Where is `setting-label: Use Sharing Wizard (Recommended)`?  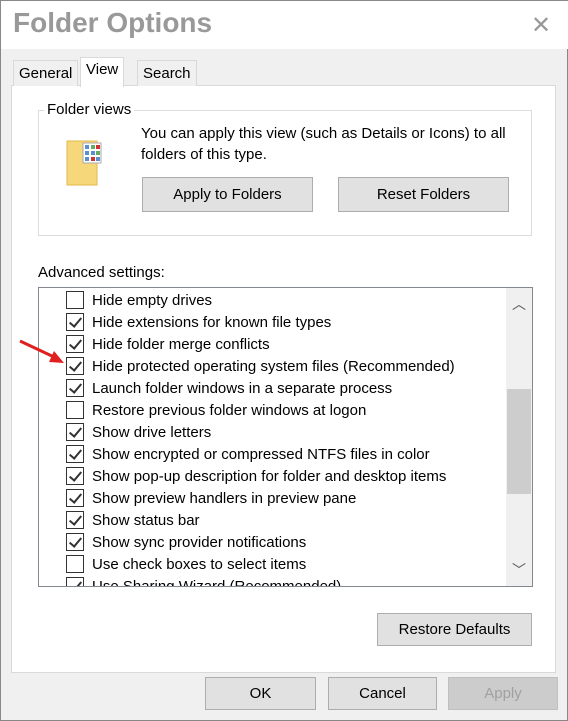
setting-label: Use Sharing Wizard (Recommended) is located at coordinates (217, 582).